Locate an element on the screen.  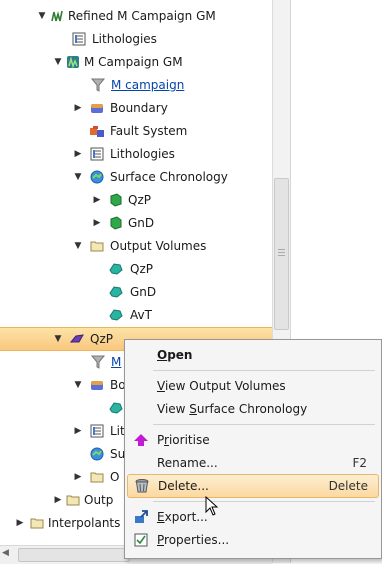
tree-item-label: Lithologies is located at coordinates (142, 154).